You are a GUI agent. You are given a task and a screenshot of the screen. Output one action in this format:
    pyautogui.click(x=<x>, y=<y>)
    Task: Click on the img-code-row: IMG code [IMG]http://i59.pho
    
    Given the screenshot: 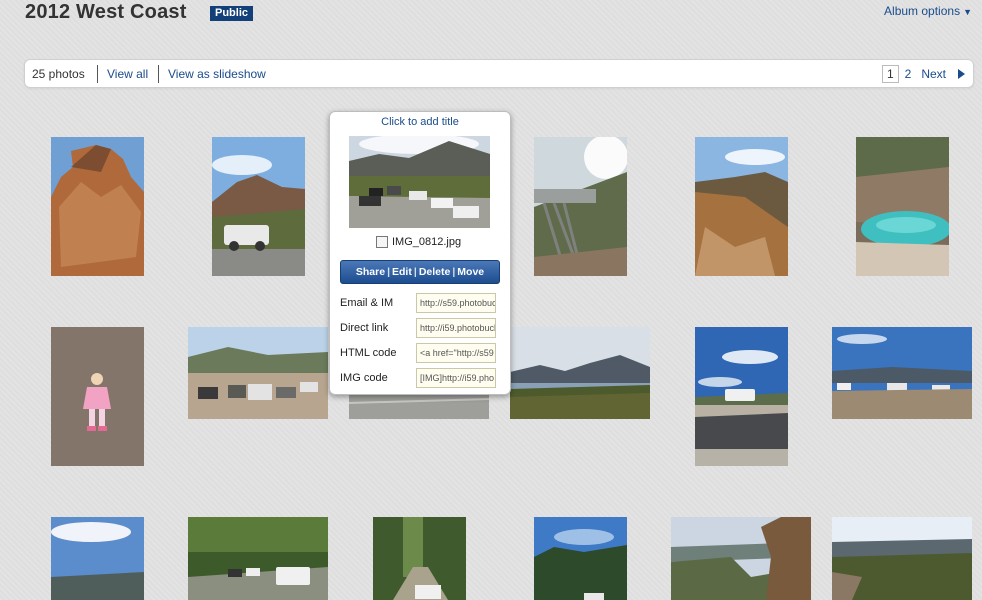 What is the action you would take?
    pyautogui.click(x=420, y=378)
    